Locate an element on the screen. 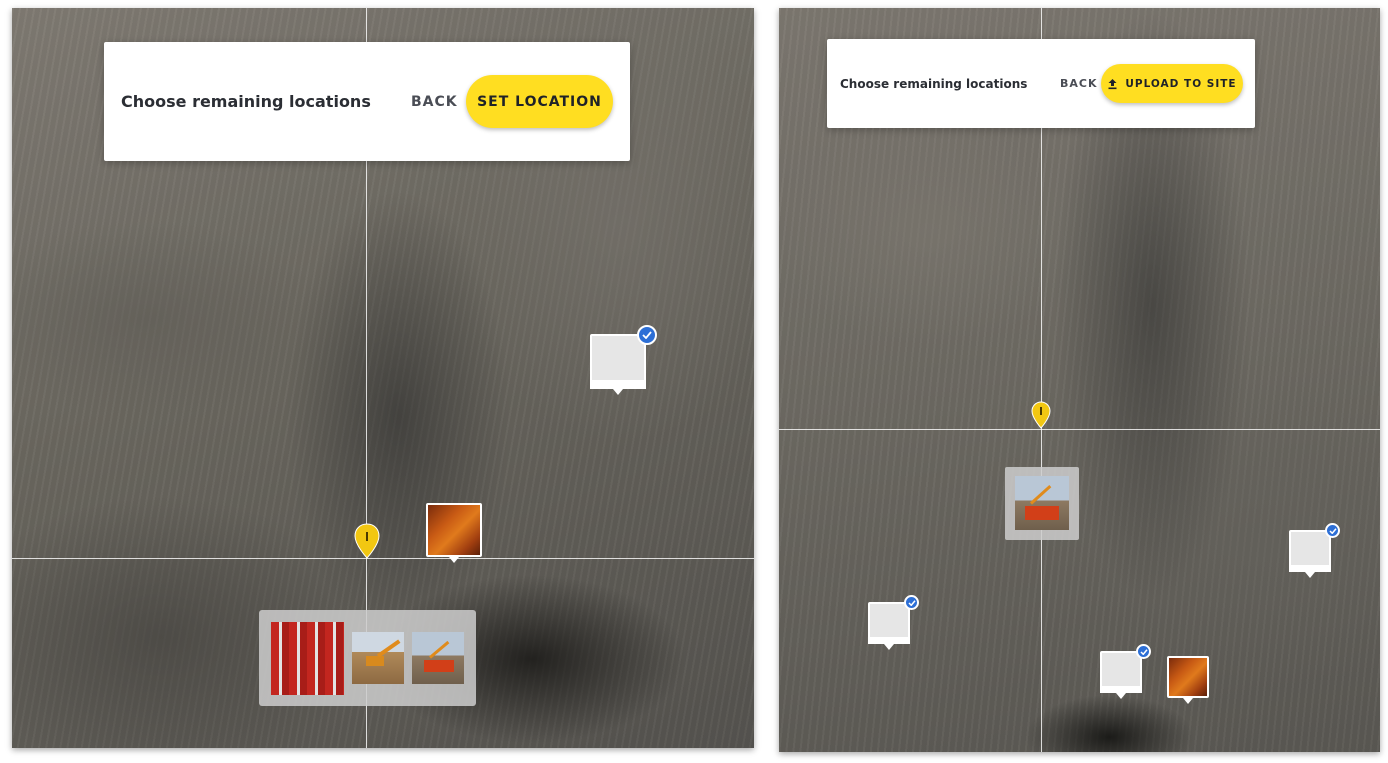  tray-thumbnail-red-equipment is located at coordinates (307, 658).